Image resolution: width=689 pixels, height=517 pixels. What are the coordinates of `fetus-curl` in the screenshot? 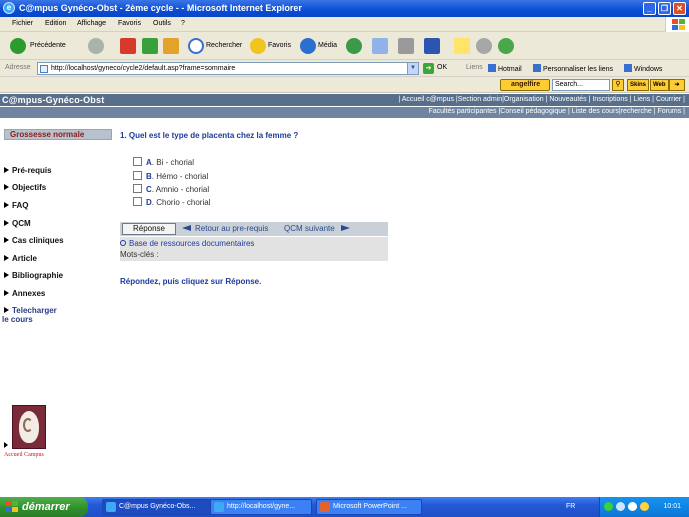 It's located at (28, 425).